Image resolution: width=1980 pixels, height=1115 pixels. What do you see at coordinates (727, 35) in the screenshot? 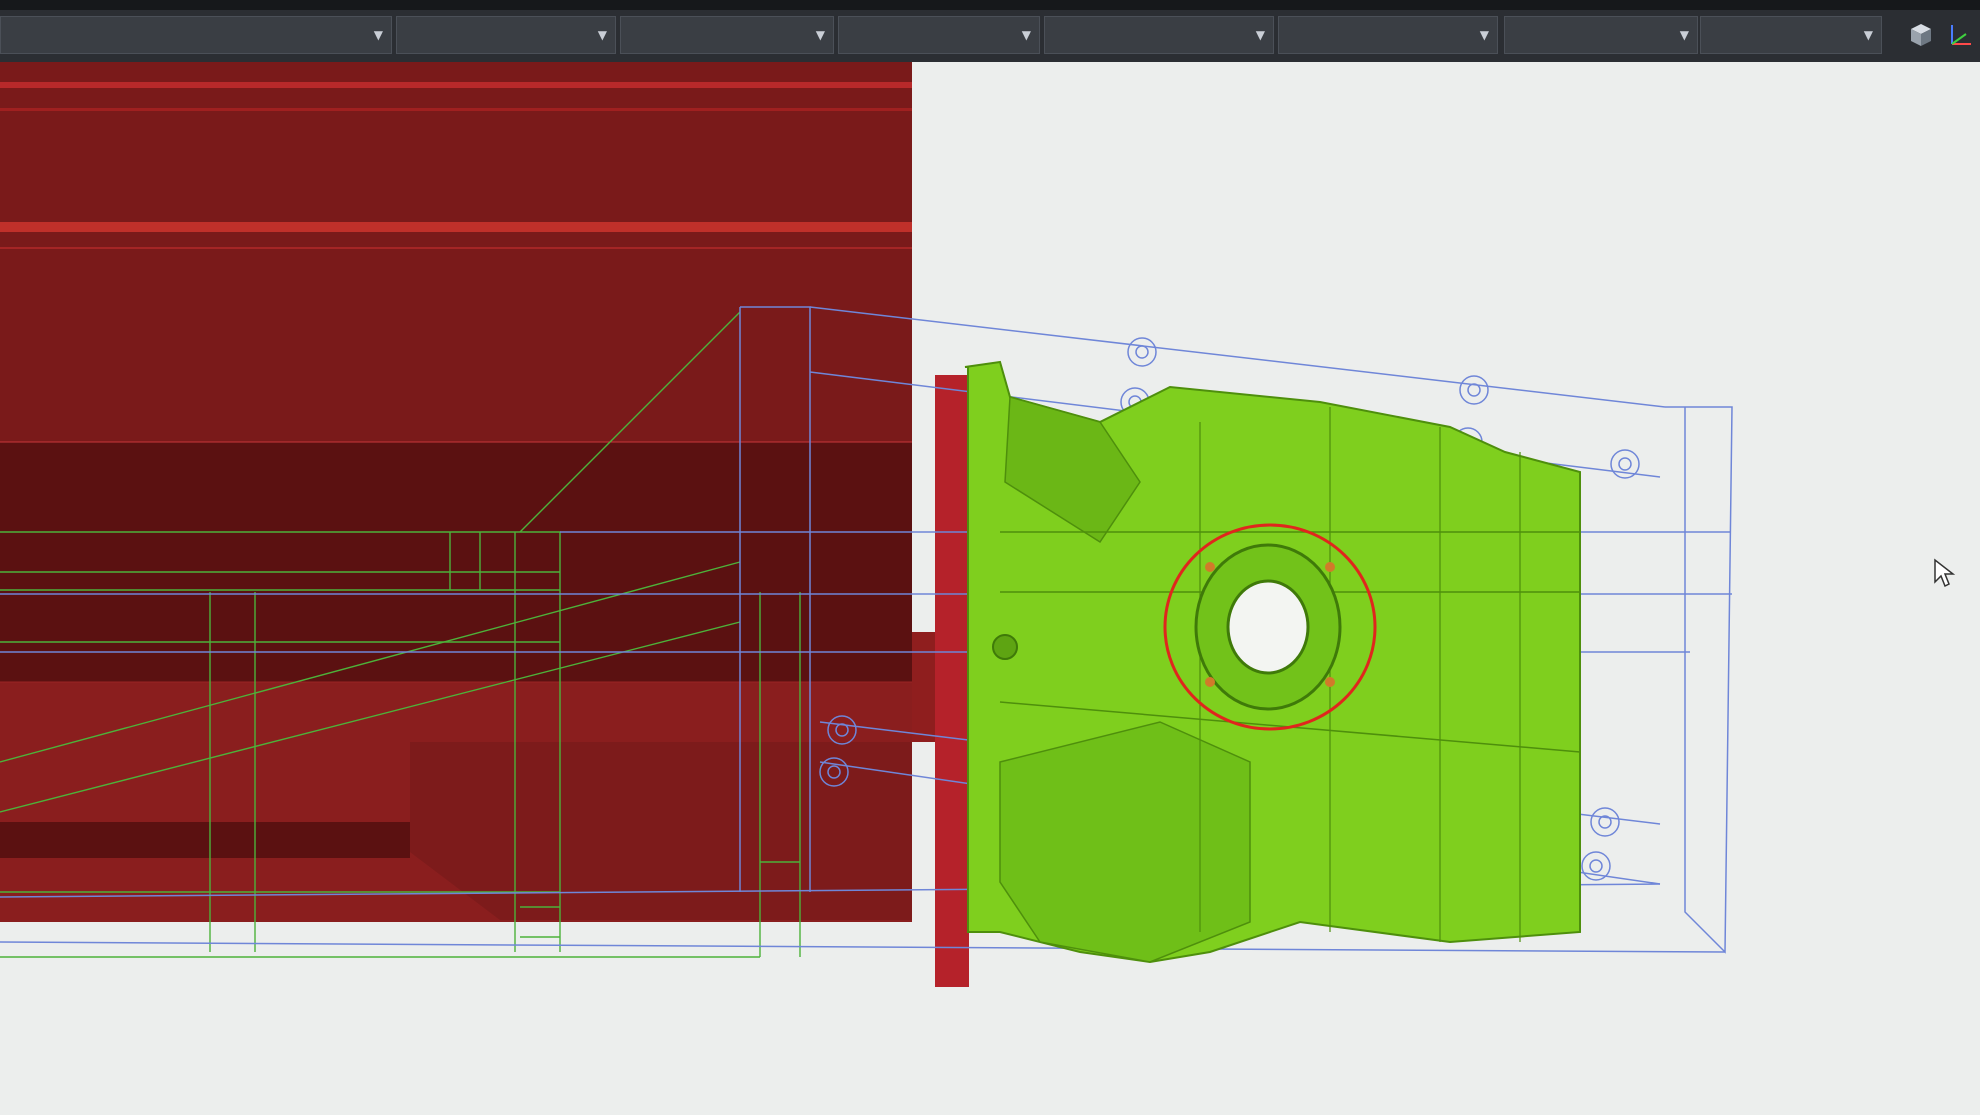
I see `dropdown-3: ▼` at bounding box center [727, 35].